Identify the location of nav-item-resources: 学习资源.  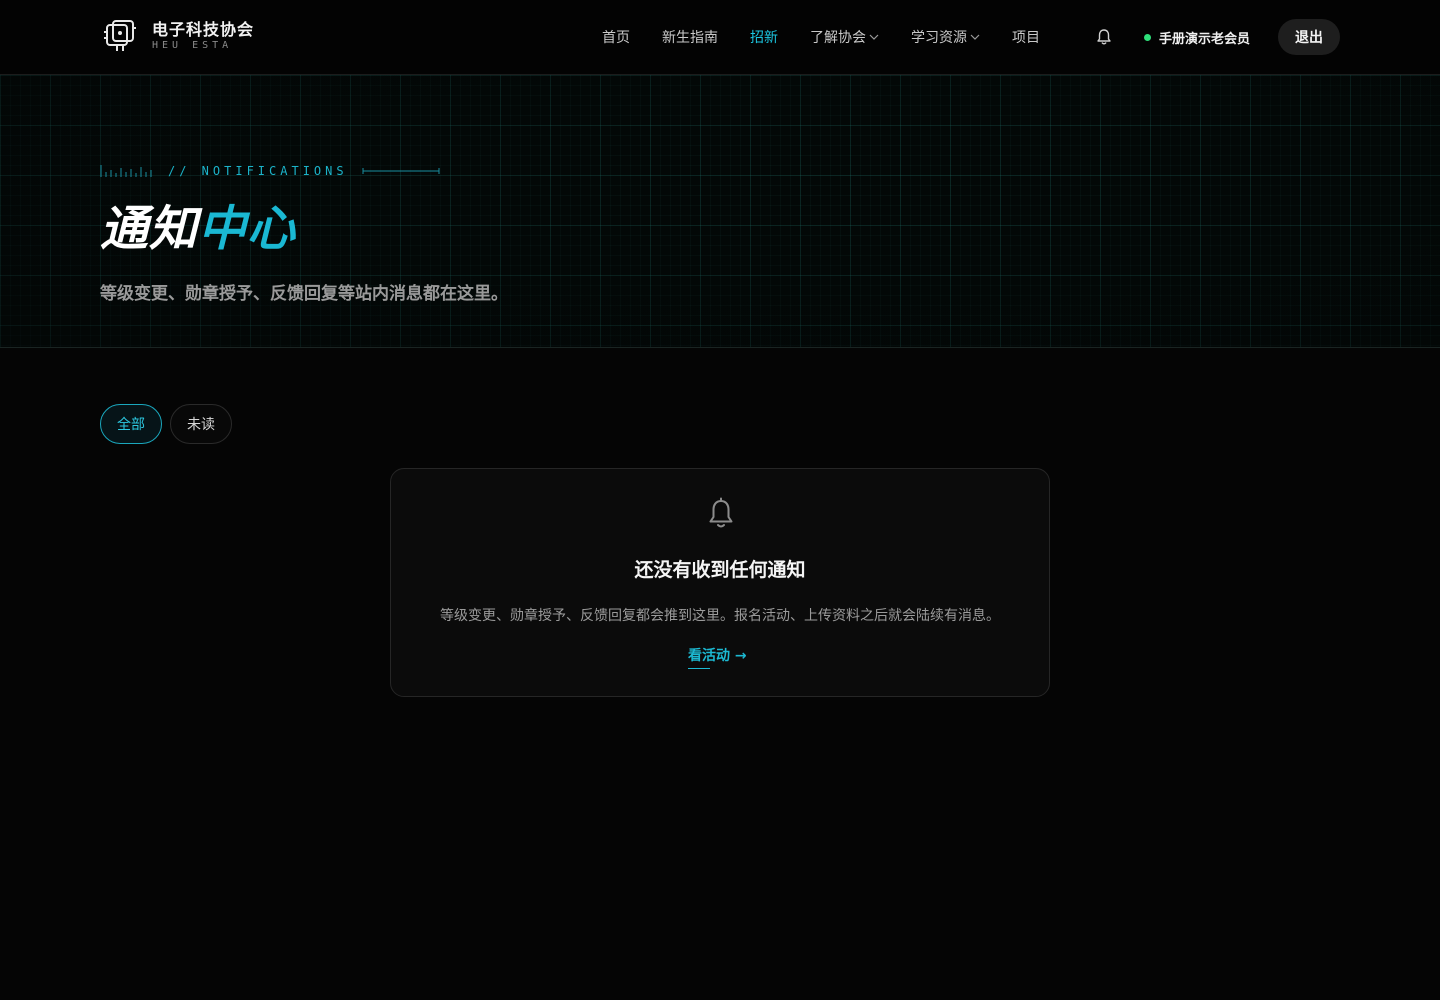
(945, 37).